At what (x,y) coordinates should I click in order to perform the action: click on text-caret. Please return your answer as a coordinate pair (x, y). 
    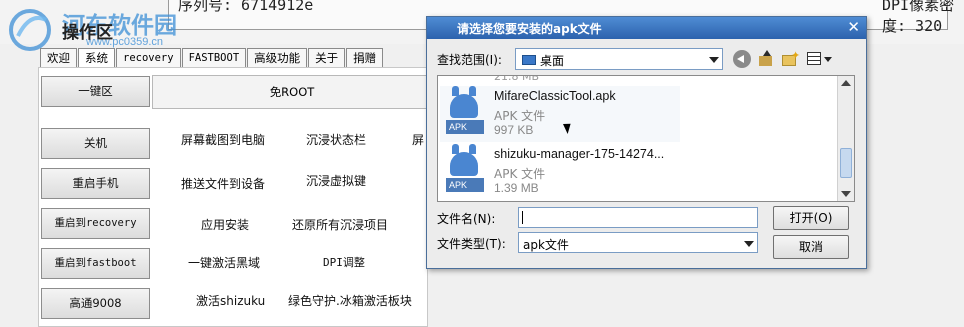
    Looking at the image, I should click on (522, 217).